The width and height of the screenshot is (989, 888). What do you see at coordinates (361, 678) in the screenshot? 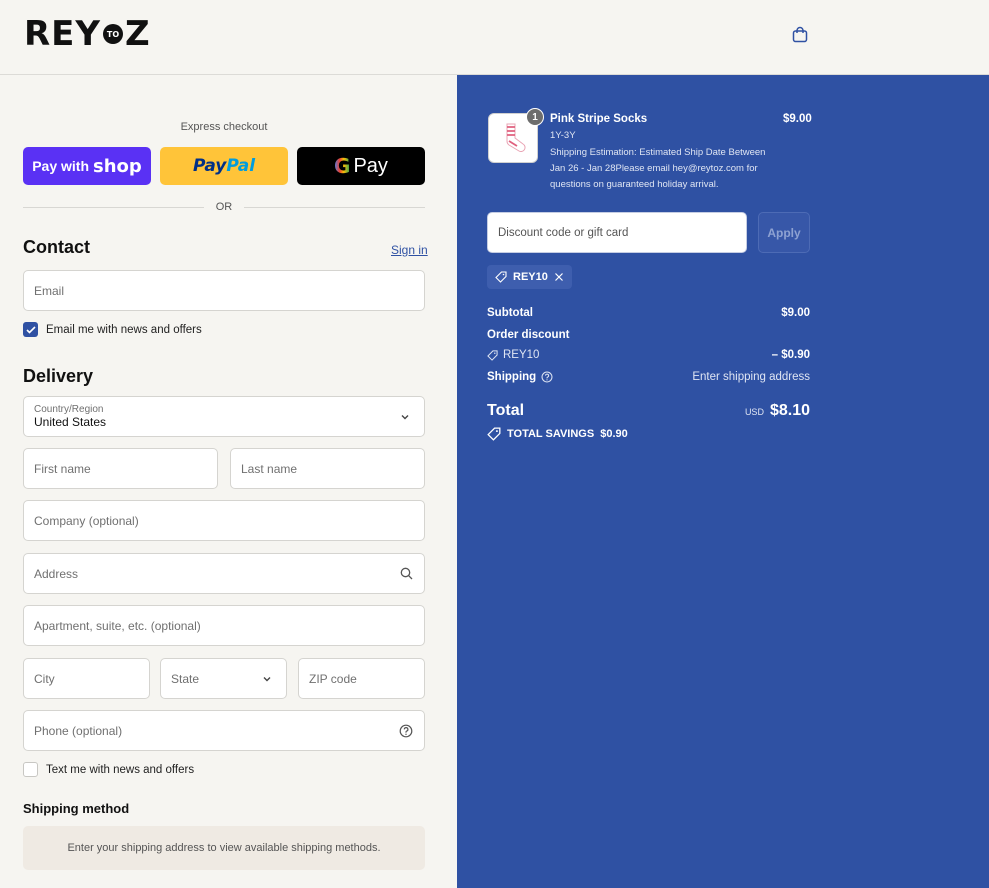
I see `zip-field: ZIP code` at bounding box center [361, 678].